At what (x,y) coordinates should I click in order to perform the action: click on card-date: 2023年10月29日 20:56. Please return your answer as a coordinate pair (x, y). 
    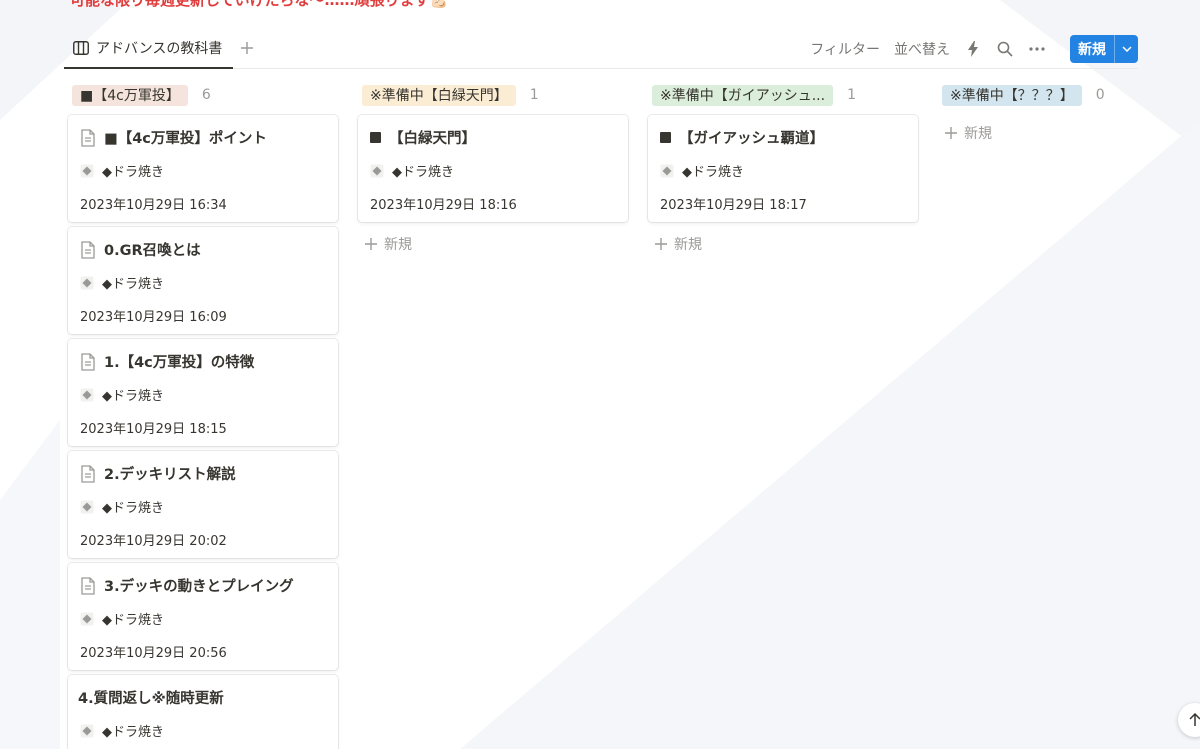
    Looking at the image, I should click on (153, 653).